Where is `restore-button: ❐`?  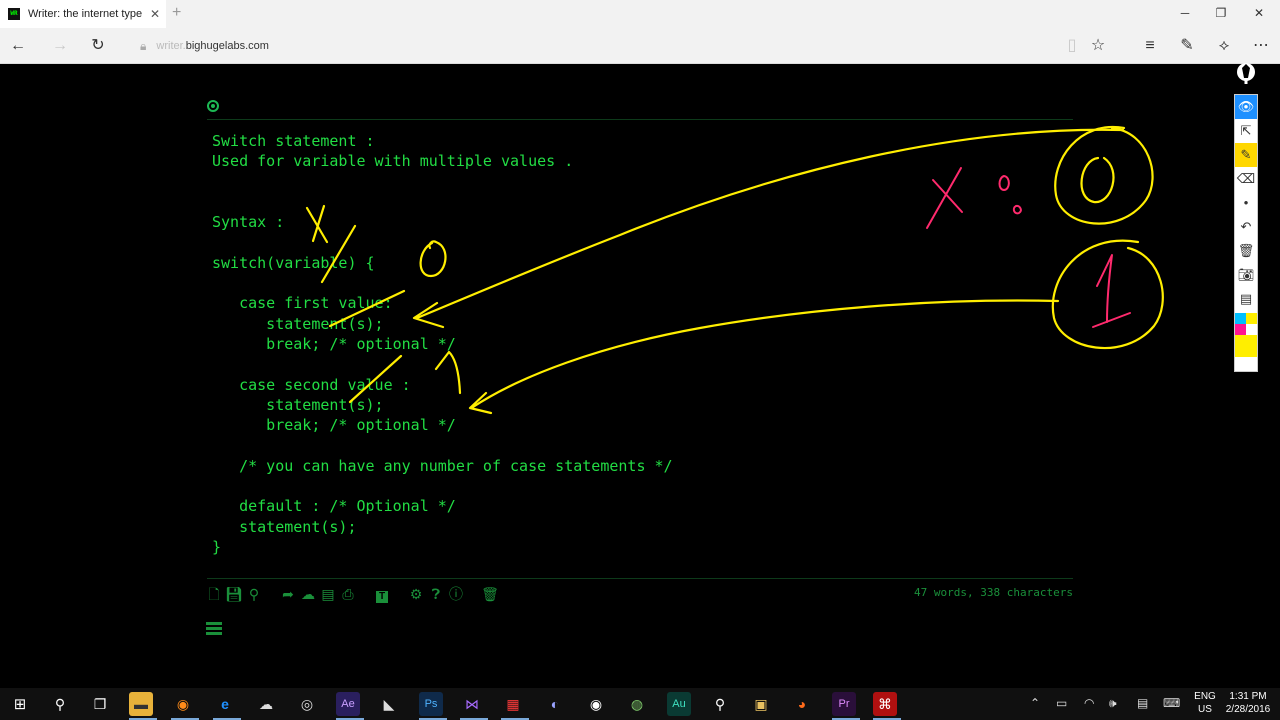 restore-button: ❐ is located at coordinates (1221, 13).